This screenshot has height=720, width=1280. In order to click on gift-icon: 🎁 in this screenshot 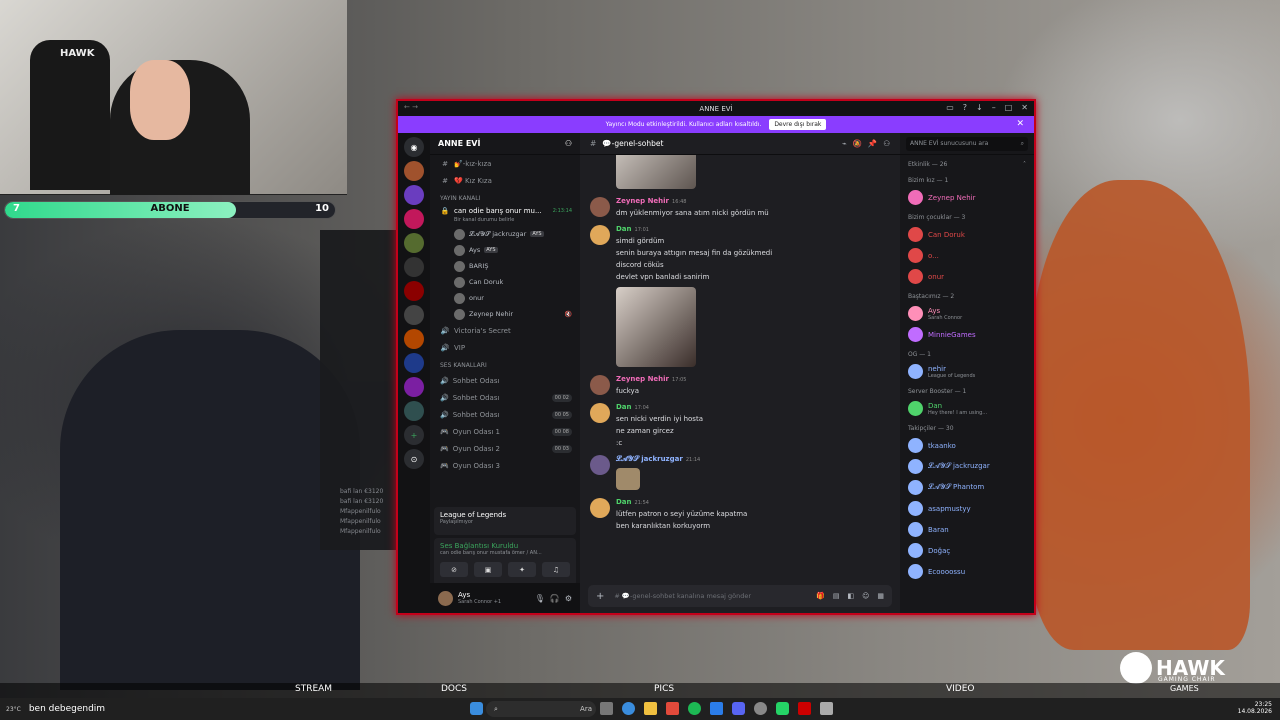, I will do `click(820, 596)`.